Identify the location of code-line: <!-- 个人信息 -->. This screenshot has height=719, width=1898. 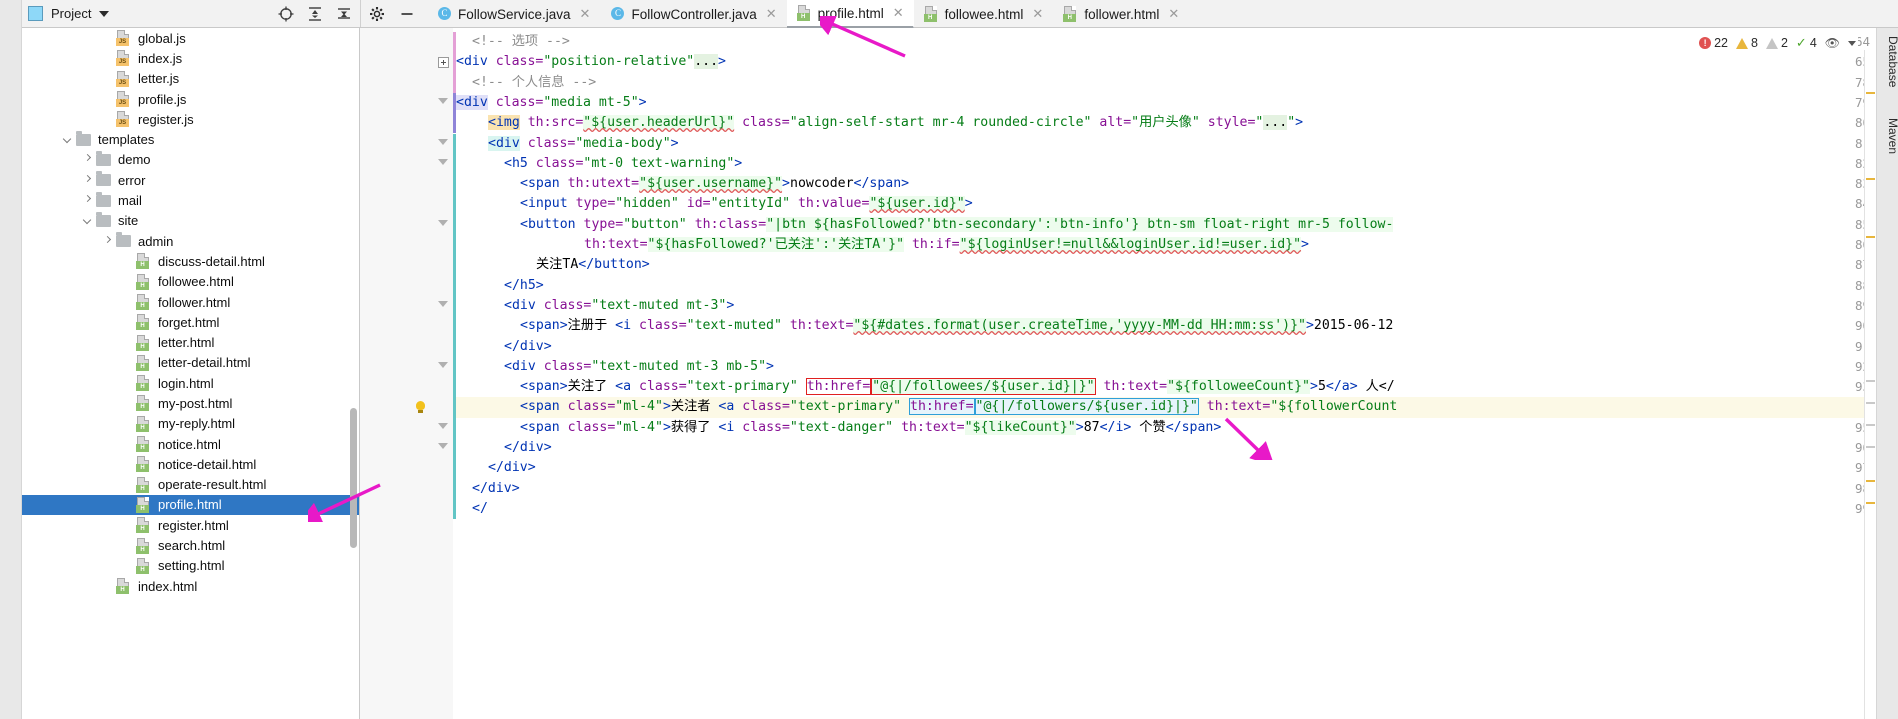
(1166, 83).